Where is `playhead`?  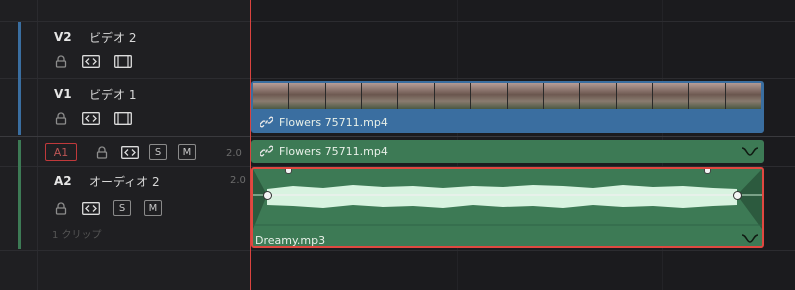 playhead is located at coordinates (250, 145).